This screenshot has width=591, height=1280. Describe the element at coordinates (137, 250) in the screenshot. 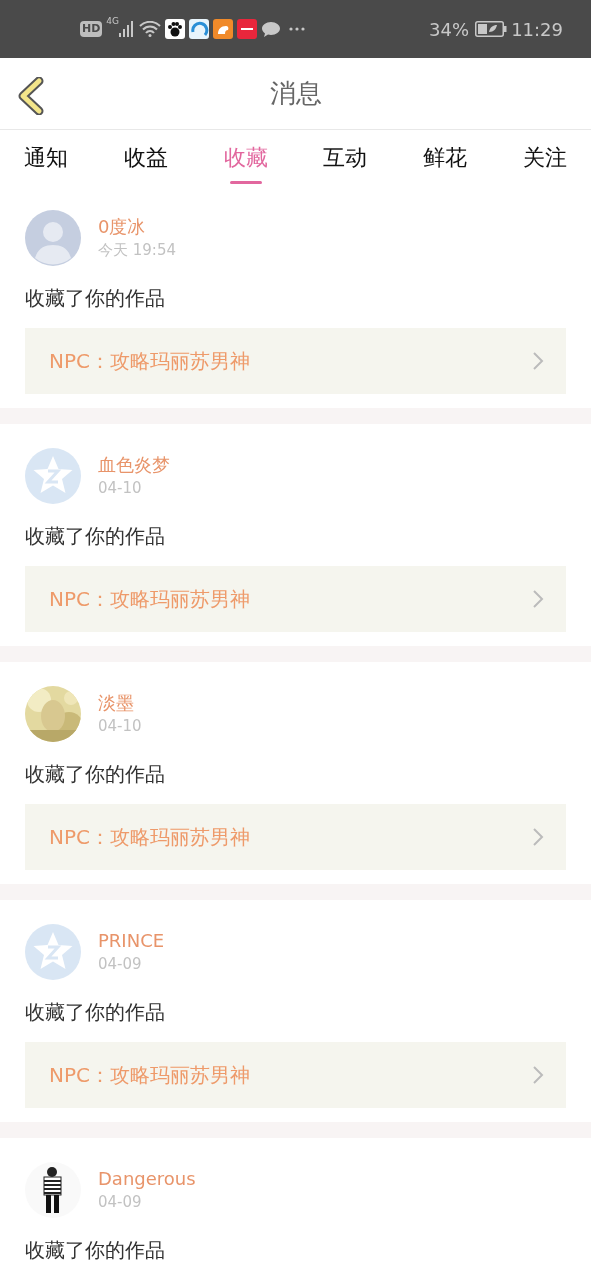

I see `timestamp: 今天 19:54` at that location.